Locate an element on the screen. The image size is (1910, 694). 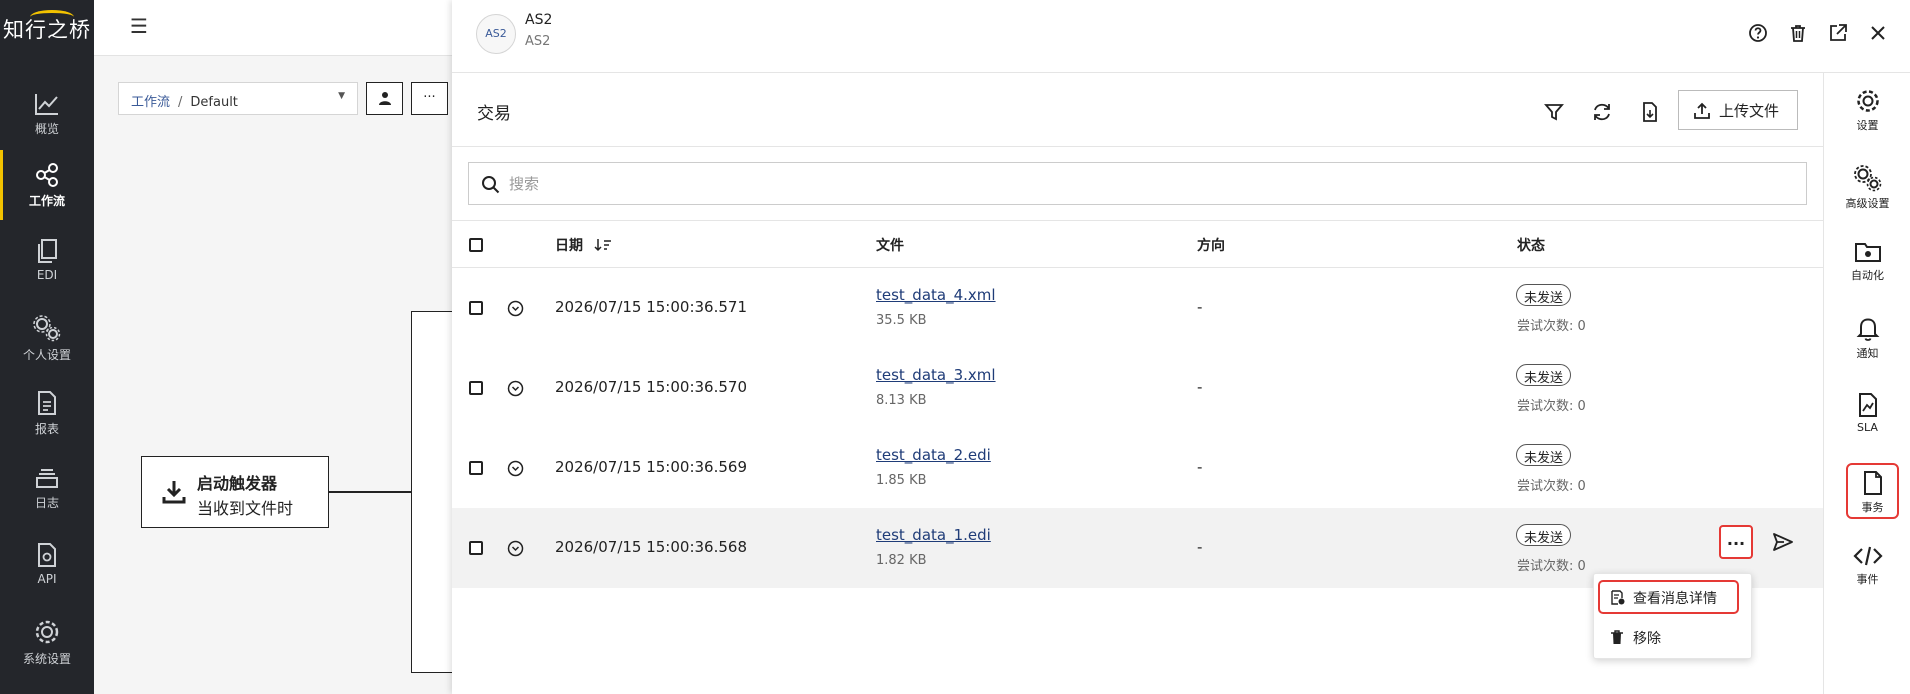
rail-label-automation: 自动化 is located at coordinates (1867, 275).